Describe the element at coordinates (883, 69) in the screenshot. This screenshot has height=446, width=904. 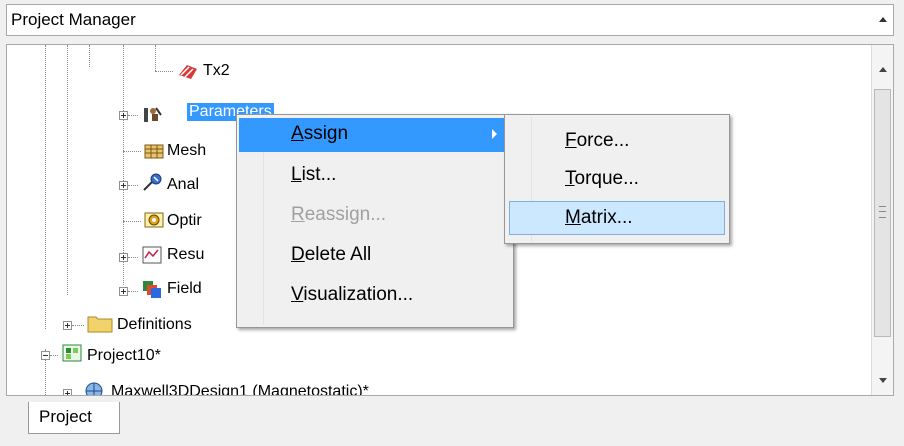
I see `scroll-up-arrow-icon` at that location.